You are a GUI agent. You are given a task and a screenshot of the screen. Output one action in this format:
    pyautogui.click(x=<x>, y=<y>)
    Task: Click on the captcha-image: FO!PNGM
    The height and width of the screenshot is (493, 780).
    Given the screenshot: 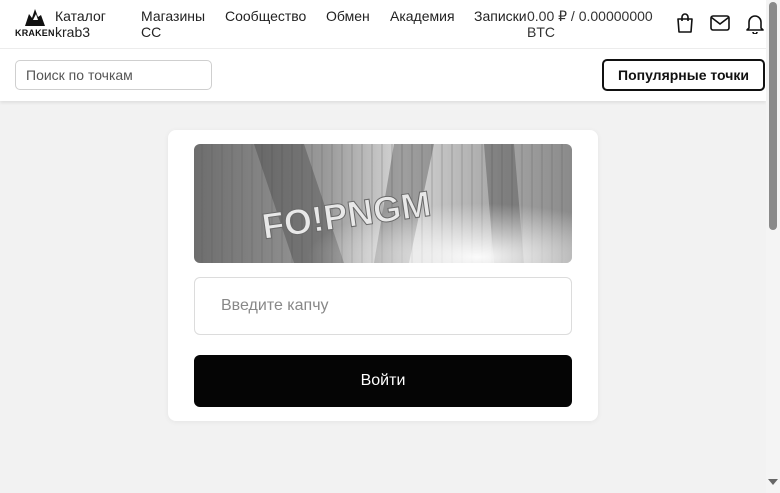 What is the action you would take?
    pyautogui.click(x=383, y=203)
    